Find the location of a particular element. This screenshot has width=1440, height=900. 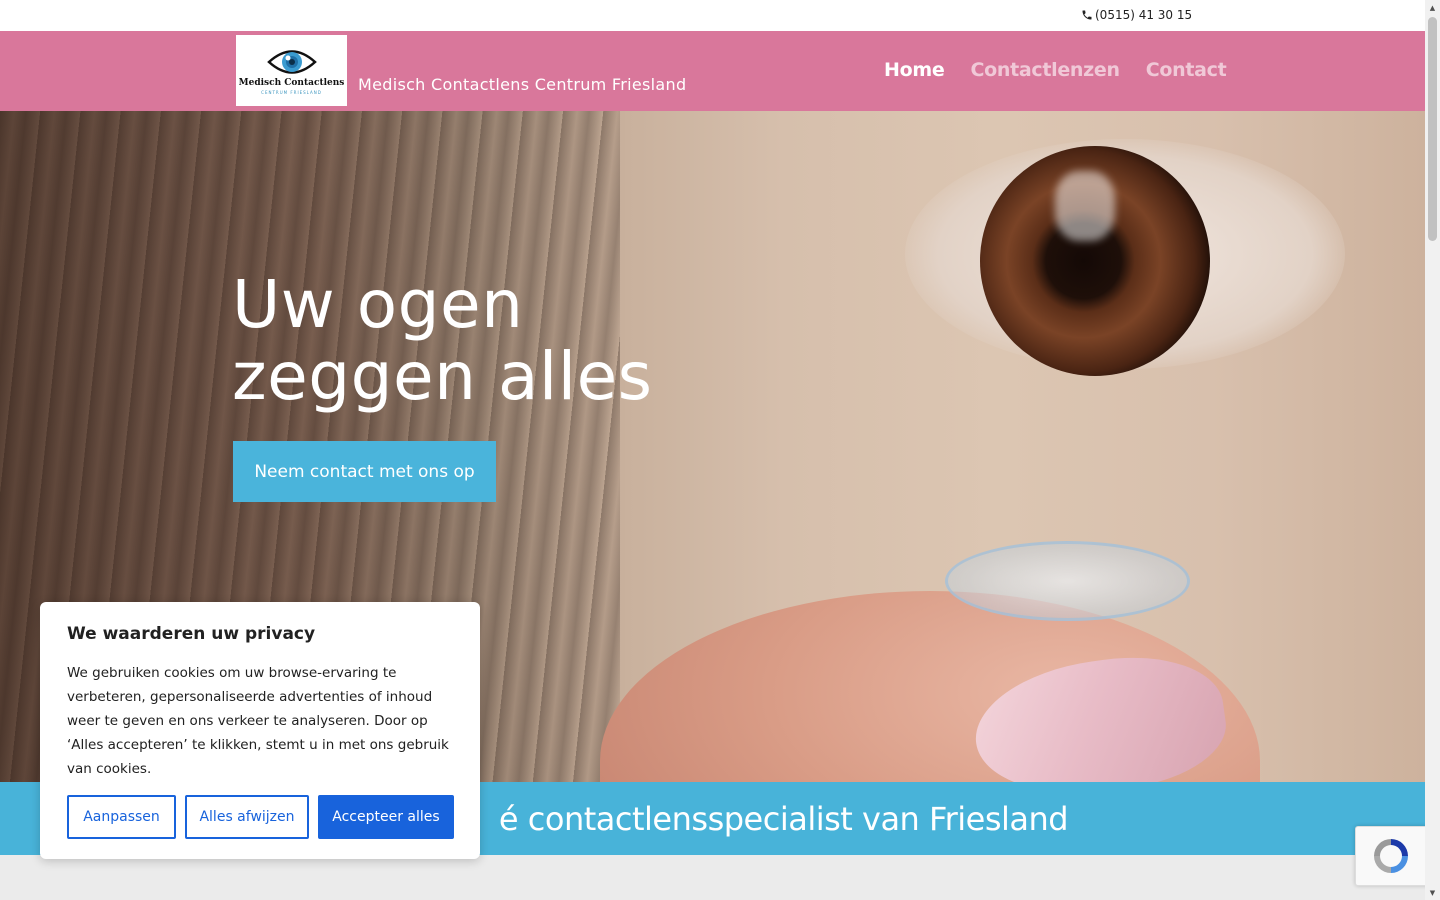

cookie-title: We waarderen uw privacy is located at coordinates (191, 634).